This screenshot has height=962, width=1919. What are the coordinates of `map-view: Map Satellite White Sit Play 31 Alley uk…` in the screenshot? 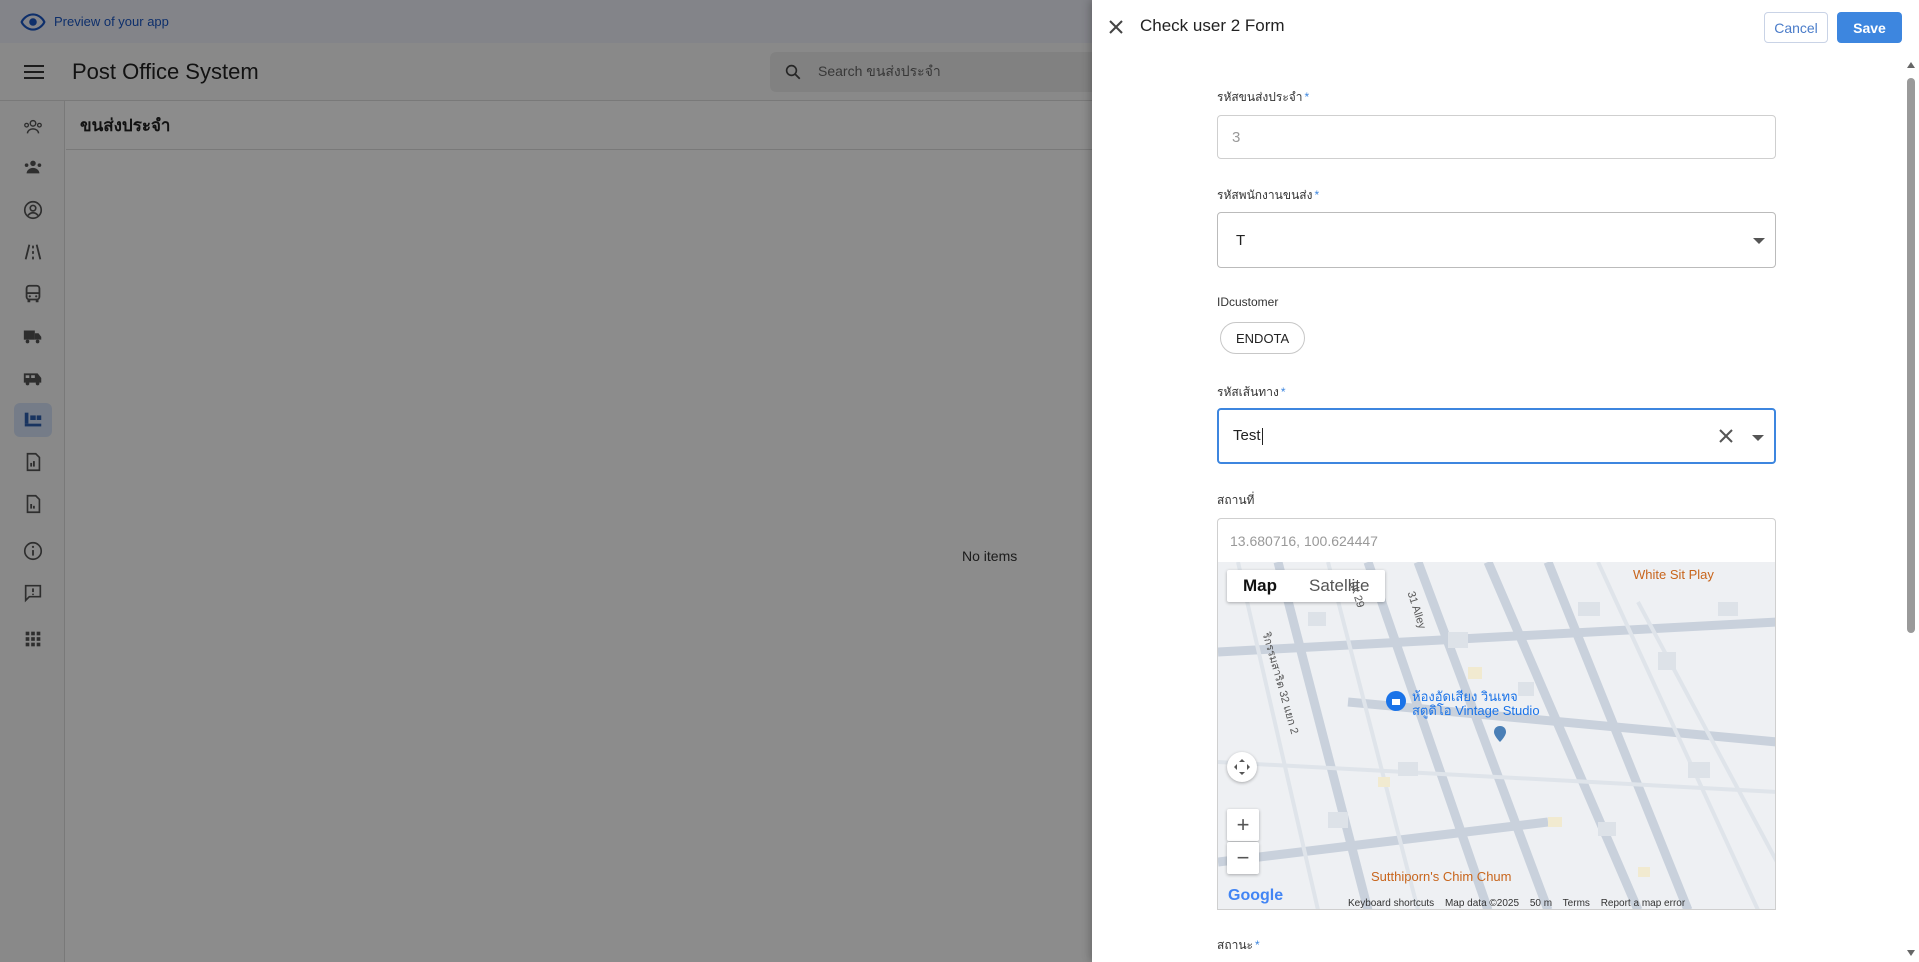 It's located at (1496, 736).